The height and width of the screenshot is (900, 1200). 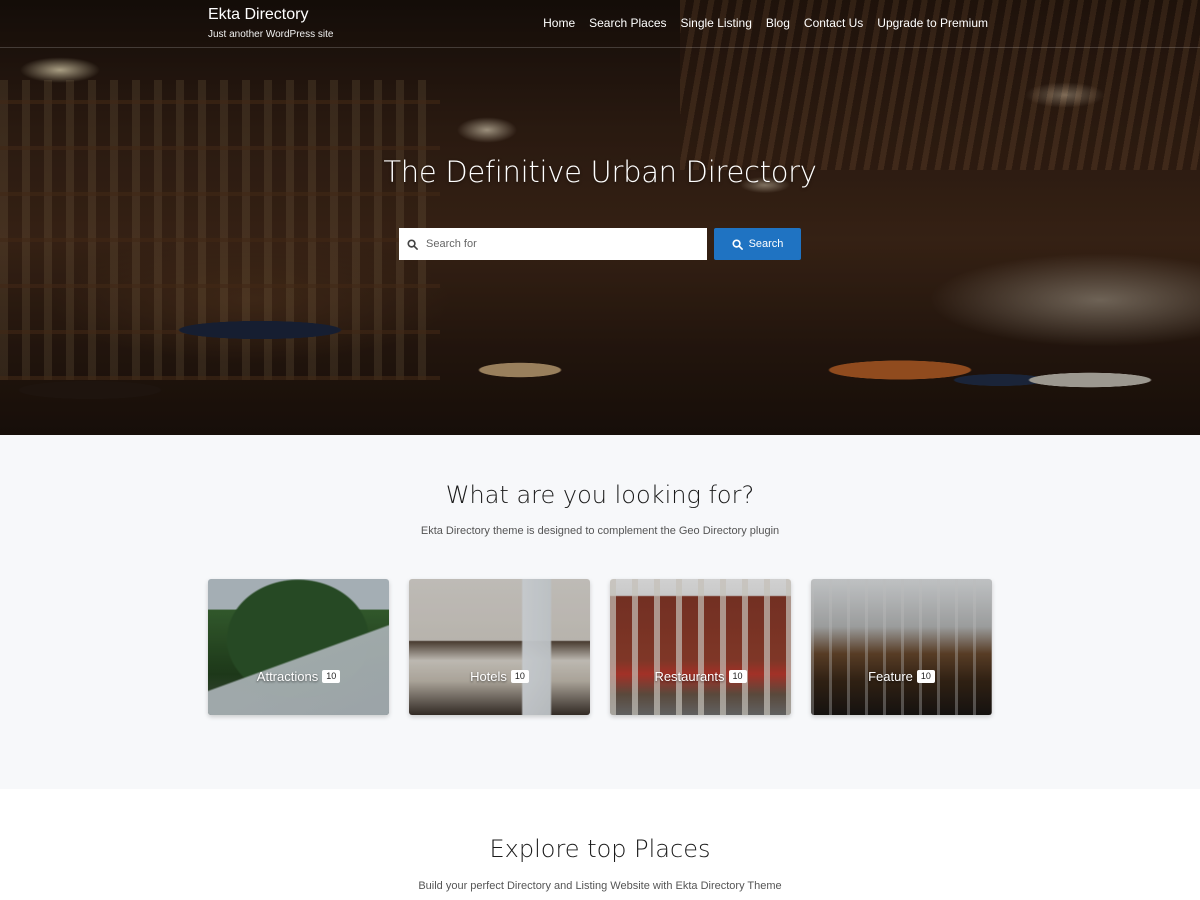 I want to click on categories-title: What are you looking for?, so click(x=600, y=495).